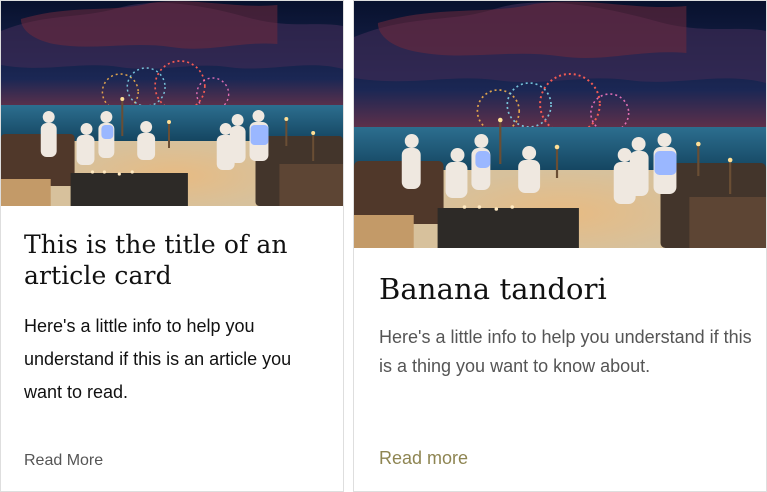 This screenshot has height=492, width=767. Describe the element at coordinates (156, 260) in the screenshot. I see `card-title: This is the title of an article card` at that location.